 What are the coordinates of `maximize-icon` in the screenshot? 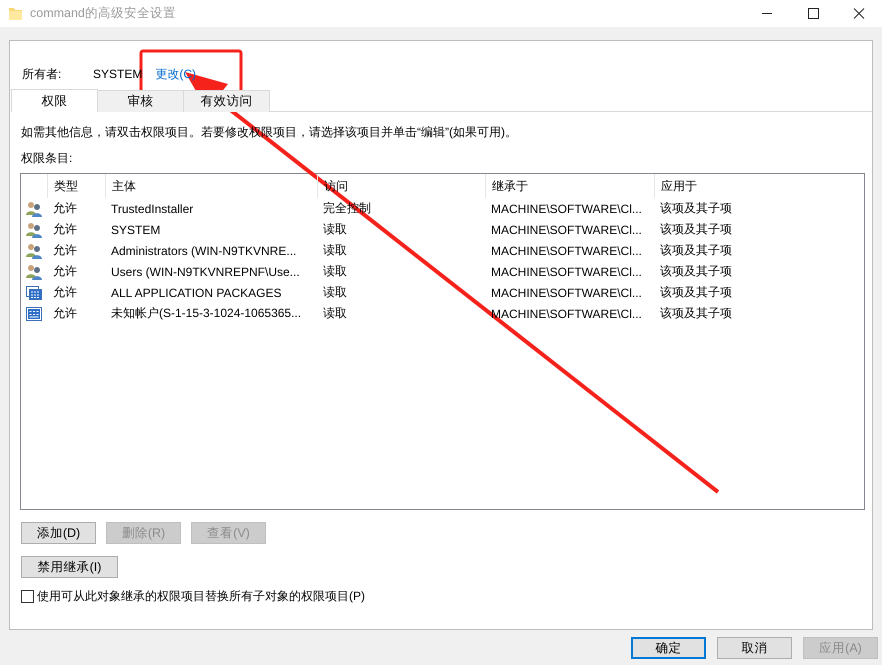 It's located at (813, 13).